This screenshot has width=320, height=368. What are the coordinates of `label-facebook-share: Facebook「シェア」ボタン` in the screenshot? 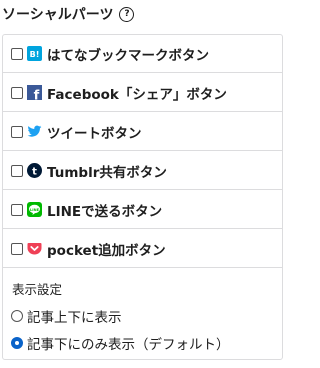 It's located at (137, 94).